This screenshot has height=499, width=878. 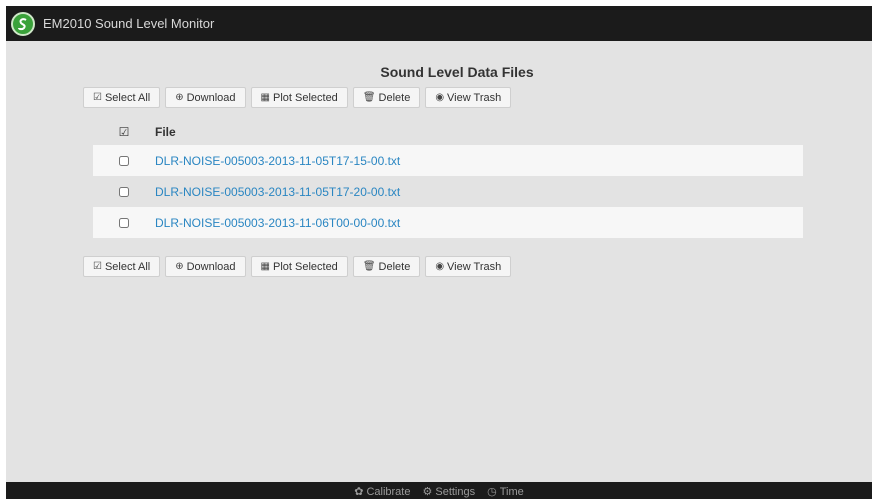 What do you see at coordinates (128, 23) in the screenshot?
I see `app-title: EM2010 Sound Level Monitor` at bounding box center [128, 23].